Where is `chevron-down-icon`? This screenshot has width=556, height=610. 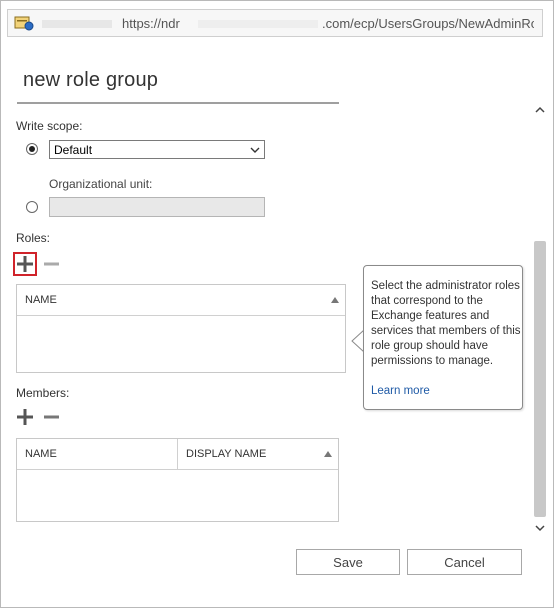
chevron-down-icon is located at coordinates (255, 149).